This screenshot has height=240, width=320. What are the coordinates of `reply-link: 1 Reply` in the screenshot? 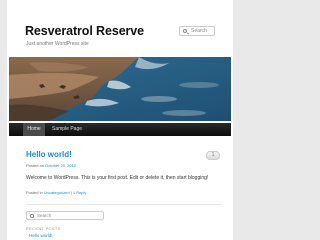 It's located at (80, 192).